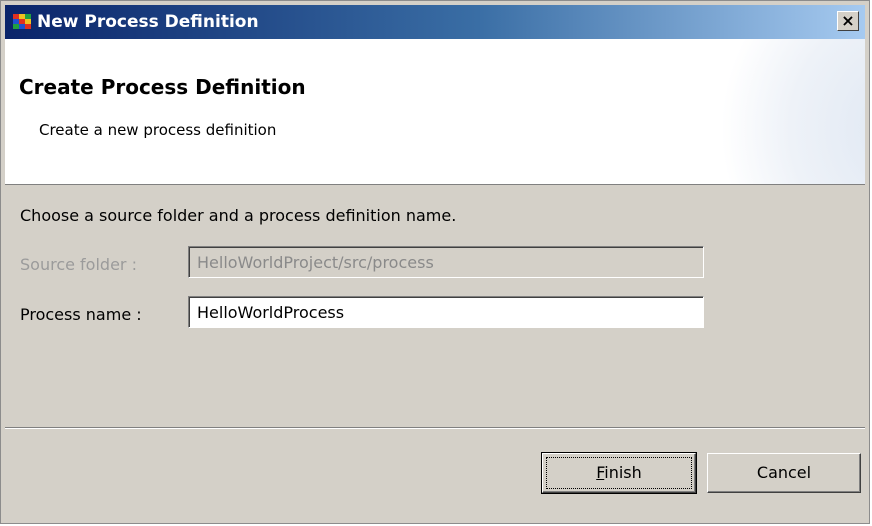  I want to click on window-title: New Process Definition, so click(148, 22).